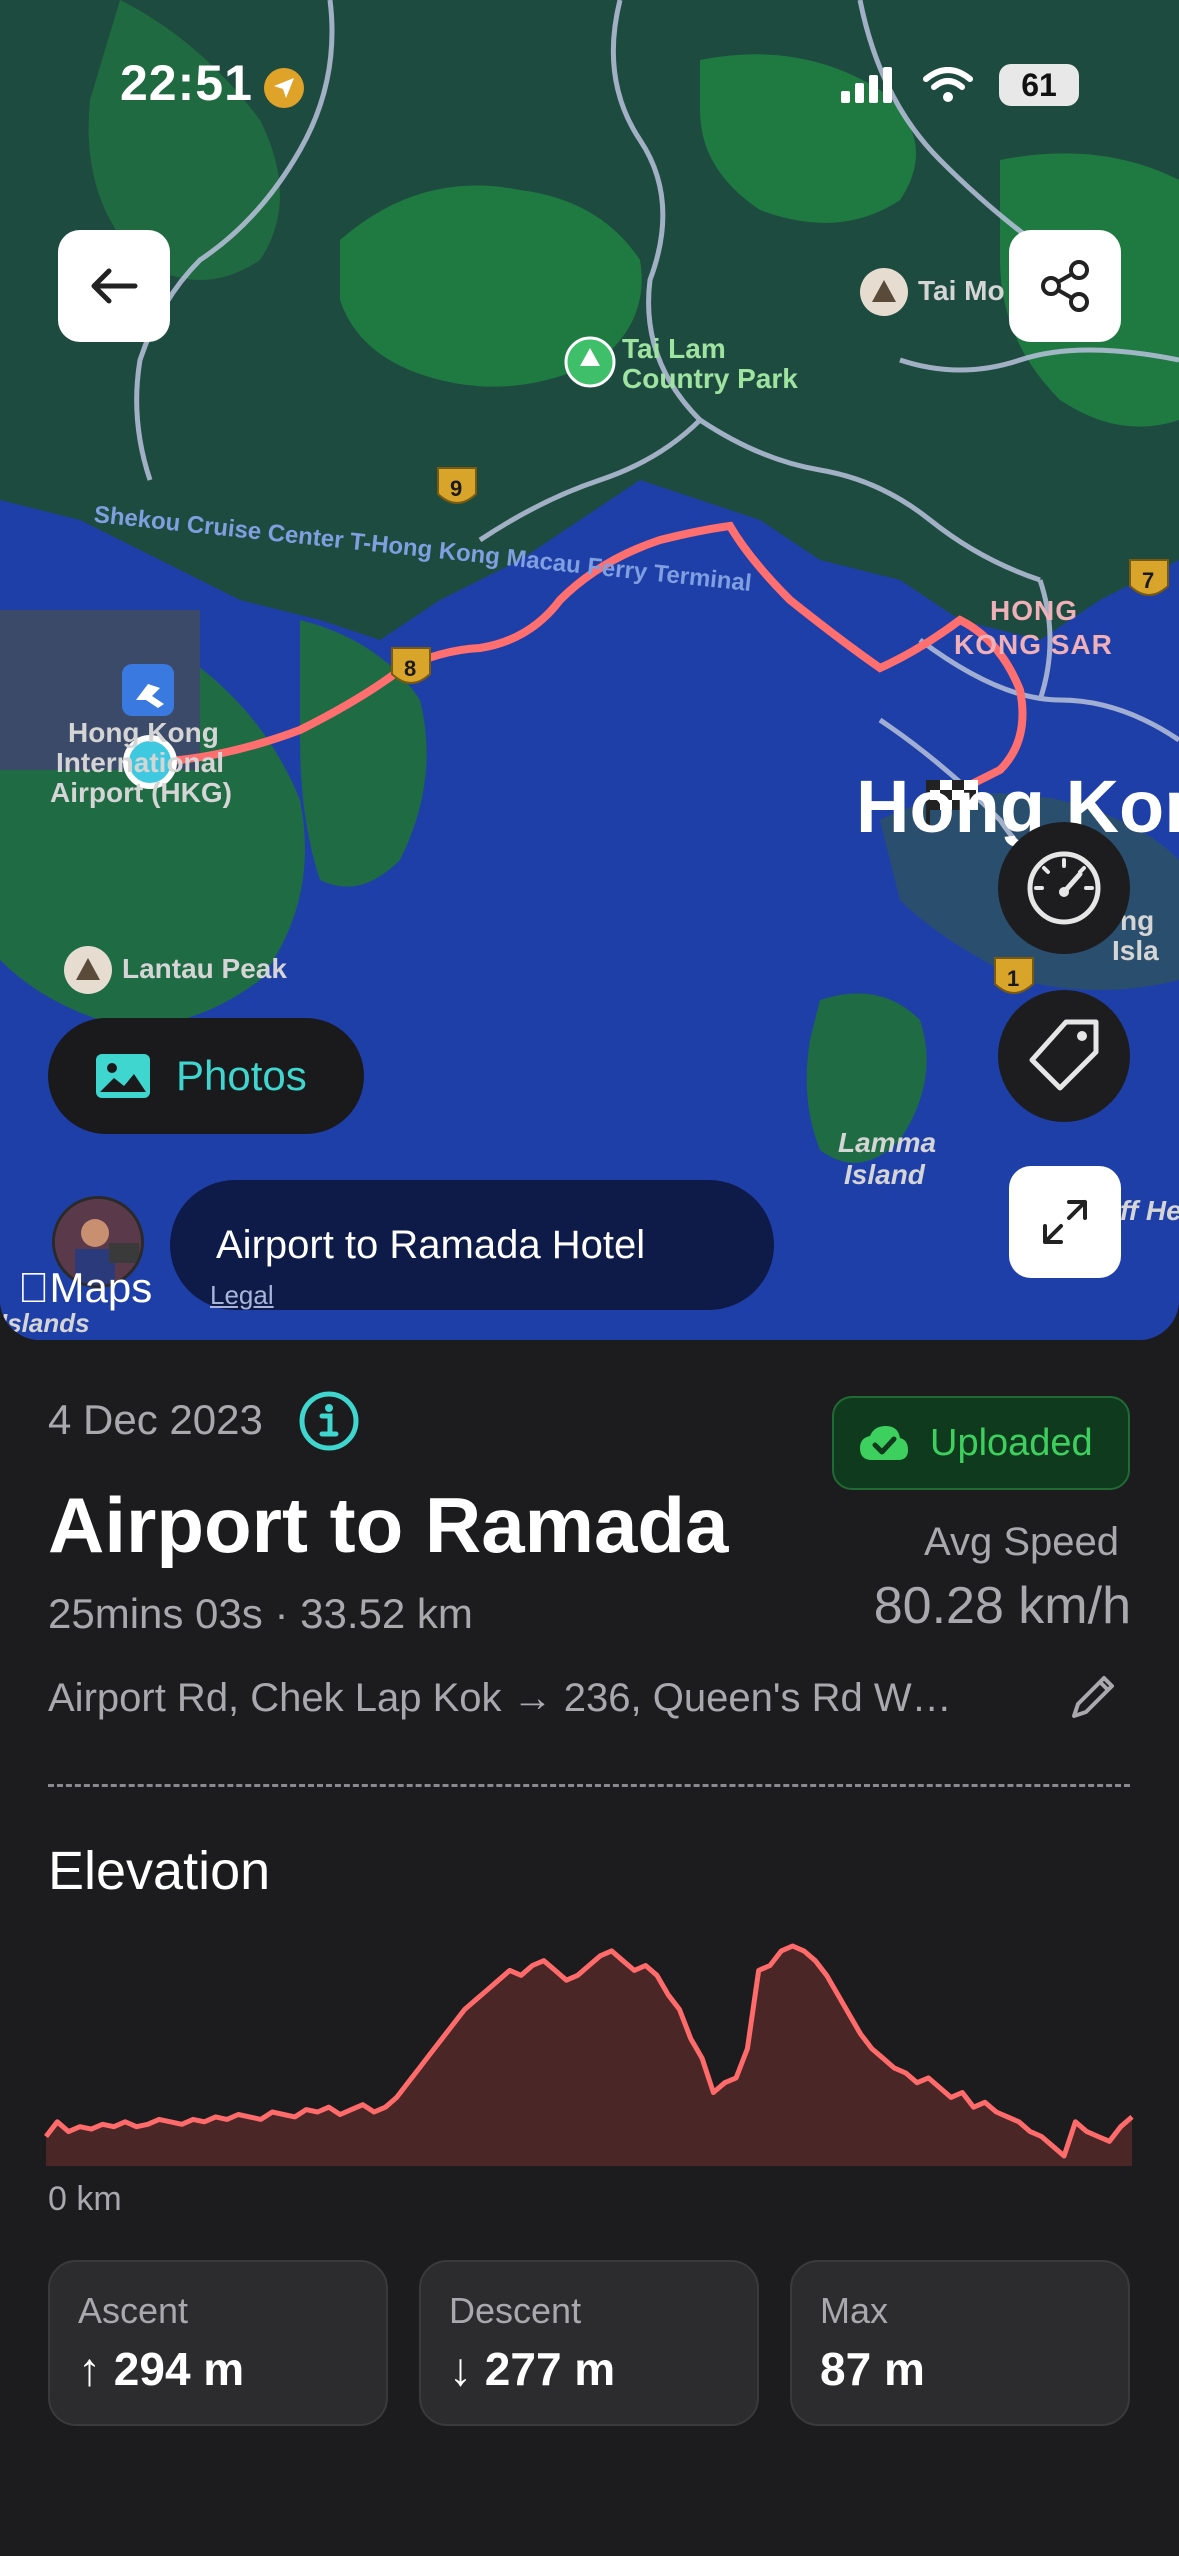 This screenshot has height=2556, width=1179. What do you see at coordinates (260, 1613) in the screenshot?
I see `trip-duration-distance: 25mins 03s · 33.52 km` at bounding box center [260, 1613].